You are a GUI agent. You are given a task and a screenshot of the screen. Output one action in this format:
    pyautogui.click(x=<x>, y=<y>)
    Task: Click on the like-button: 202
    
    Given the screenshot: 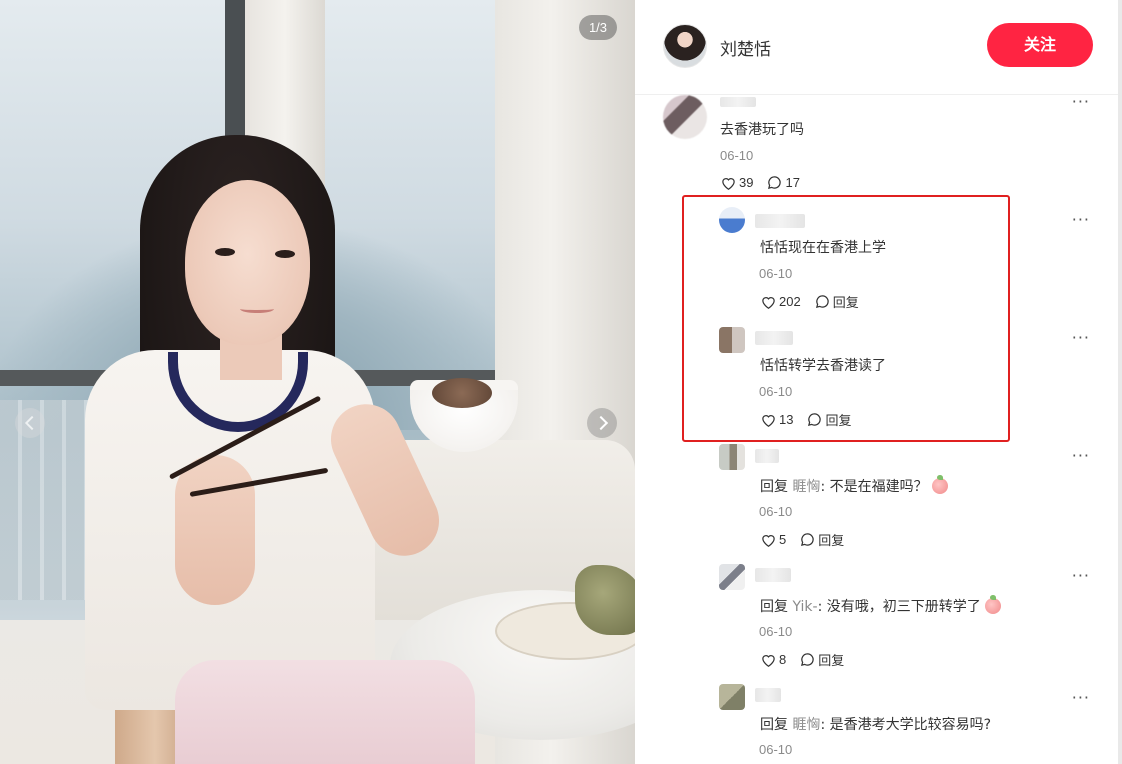 What is the action you would take?
    pyautogui.click(x=781, y=301)
    